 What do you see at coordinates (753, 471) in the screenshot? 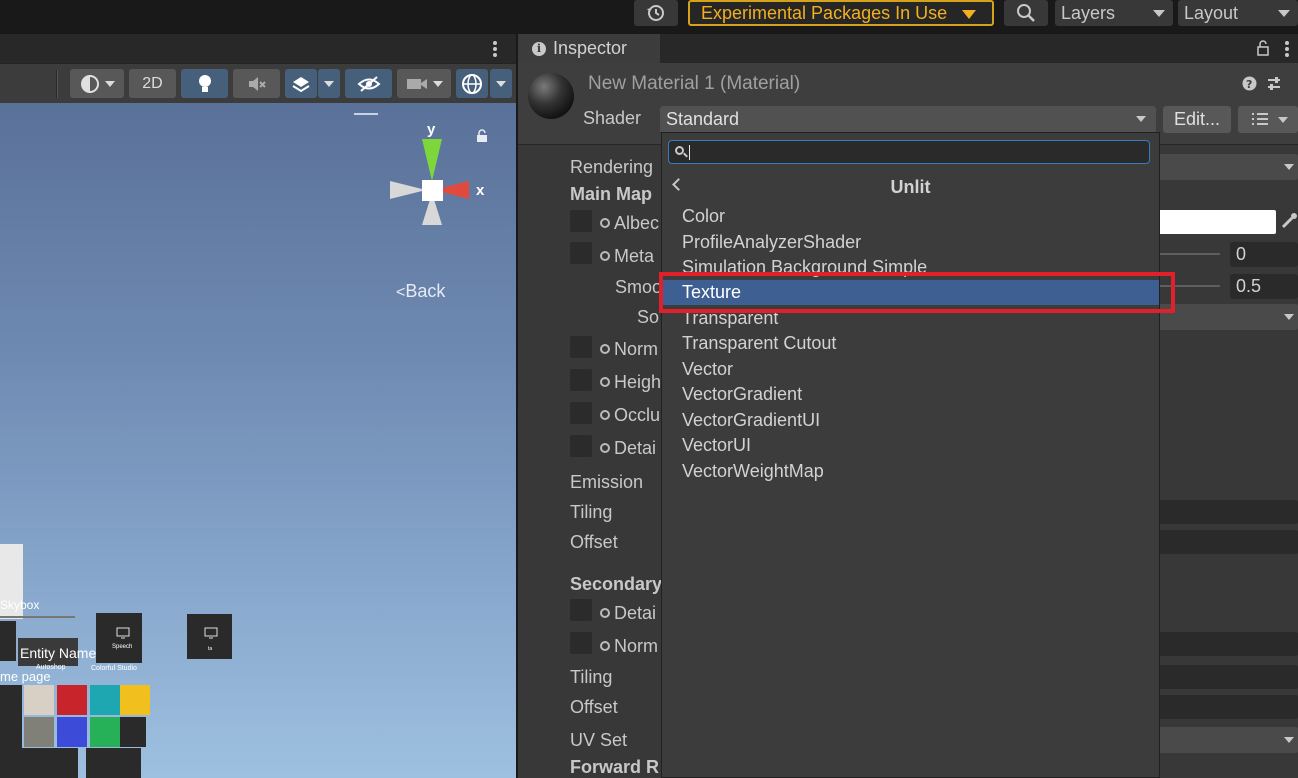
I see `shader-item-label: VectorWeightMap` at bounding box center [753, 471].